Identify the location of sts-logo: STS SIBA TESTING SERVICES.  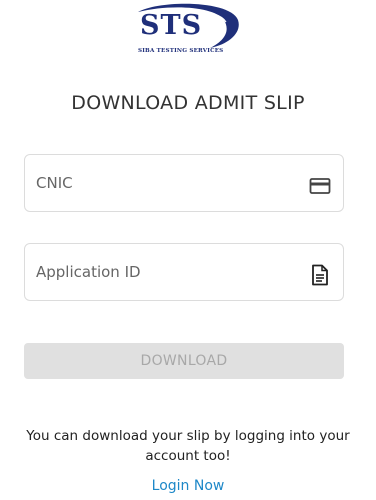
(187, 30).